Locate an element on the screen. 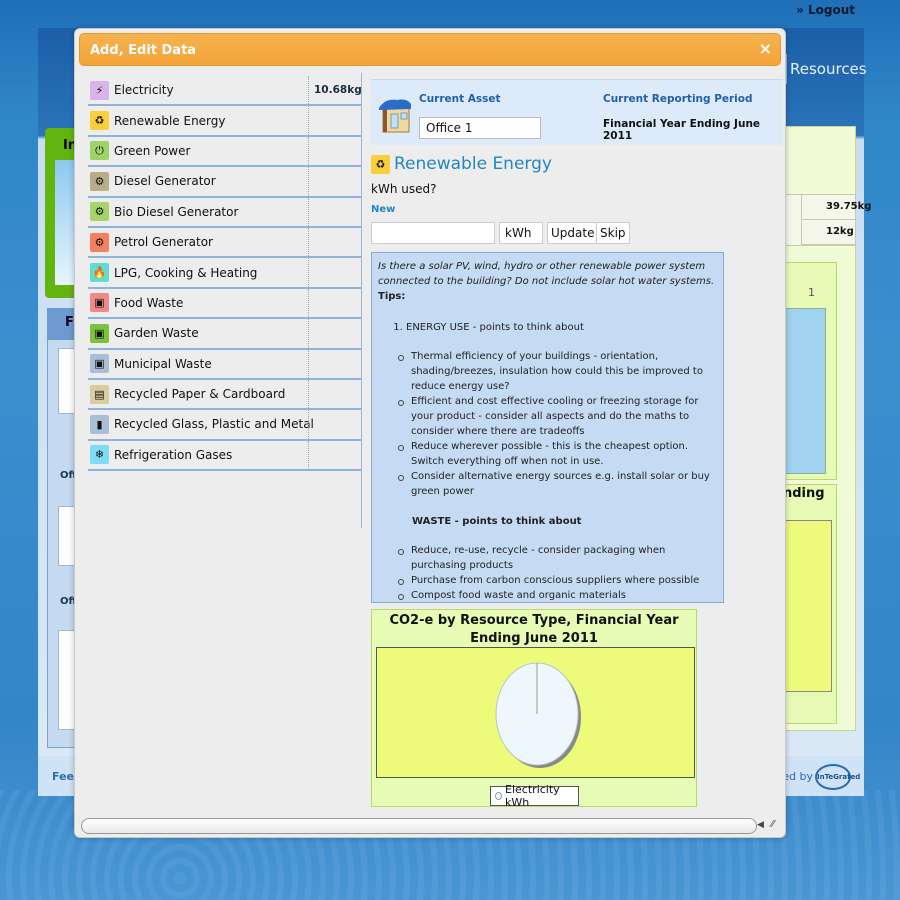 The height and width of the screenshot is (900, 900). resource-label: Refrigeration Gases is located at coordinates (173, 454).